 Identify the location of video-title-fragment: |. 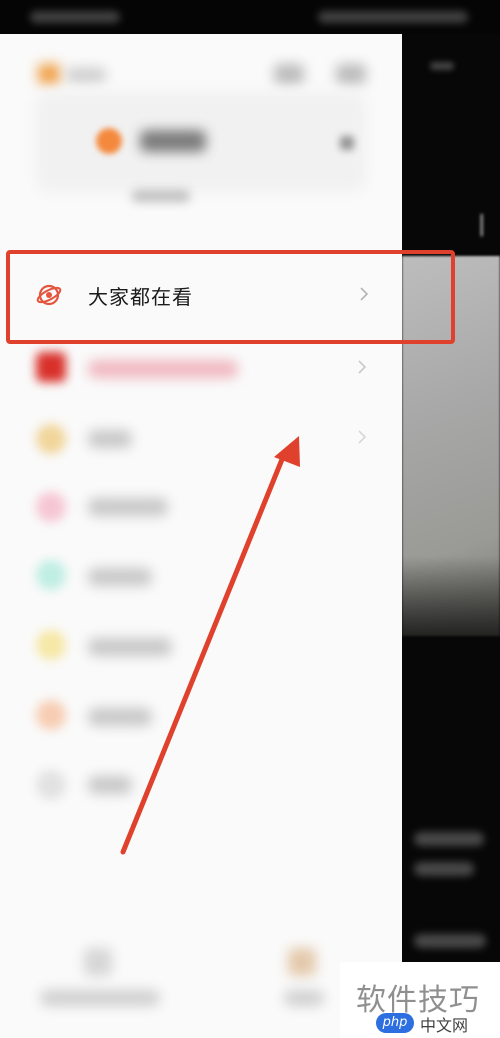
(482, 224).